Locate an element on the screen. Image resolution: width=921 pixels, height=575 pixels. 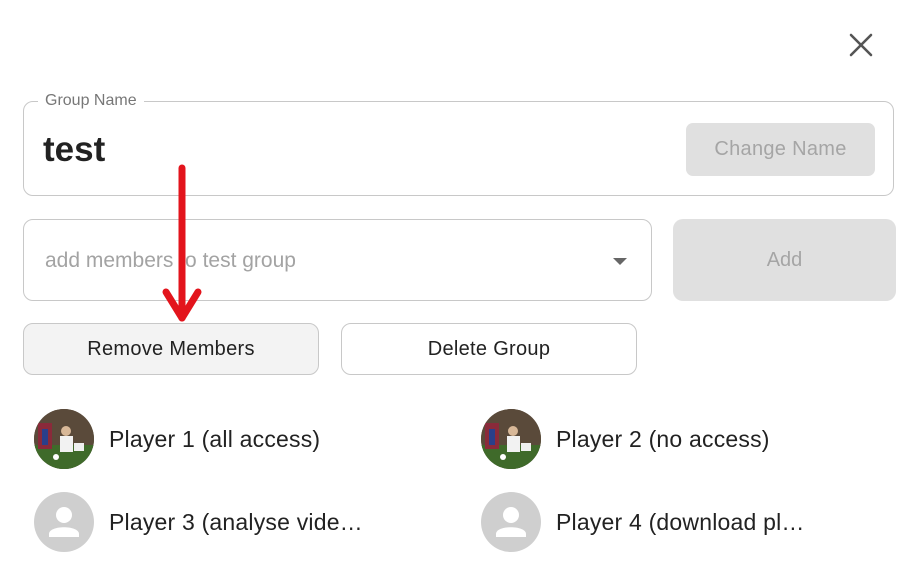
group-name-value: test is located at coordinates (74, 149).